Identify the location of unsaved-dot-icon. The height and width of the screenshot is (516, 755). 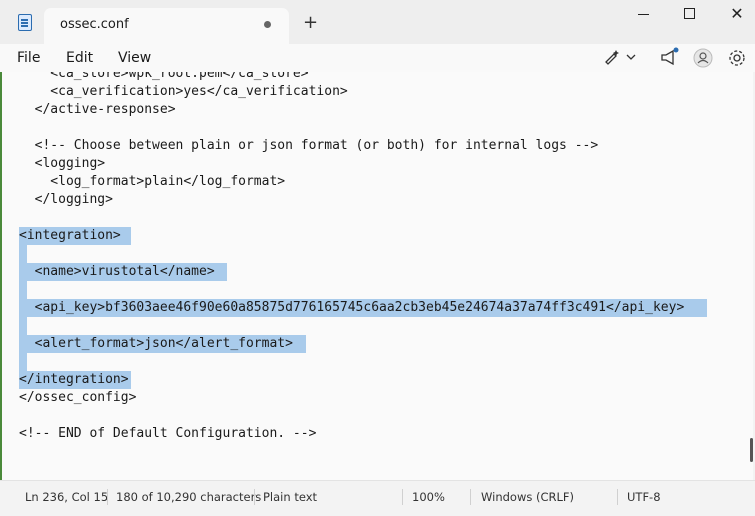
(267, 24).